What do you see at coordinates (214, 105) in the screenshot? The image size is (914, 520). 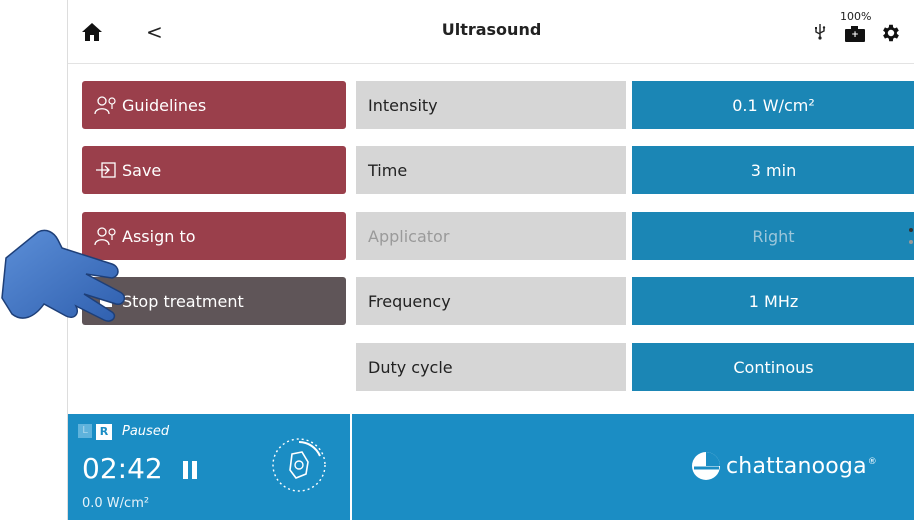 I see `guidelines-button: Guidelines` at bounding box center [214, 105].